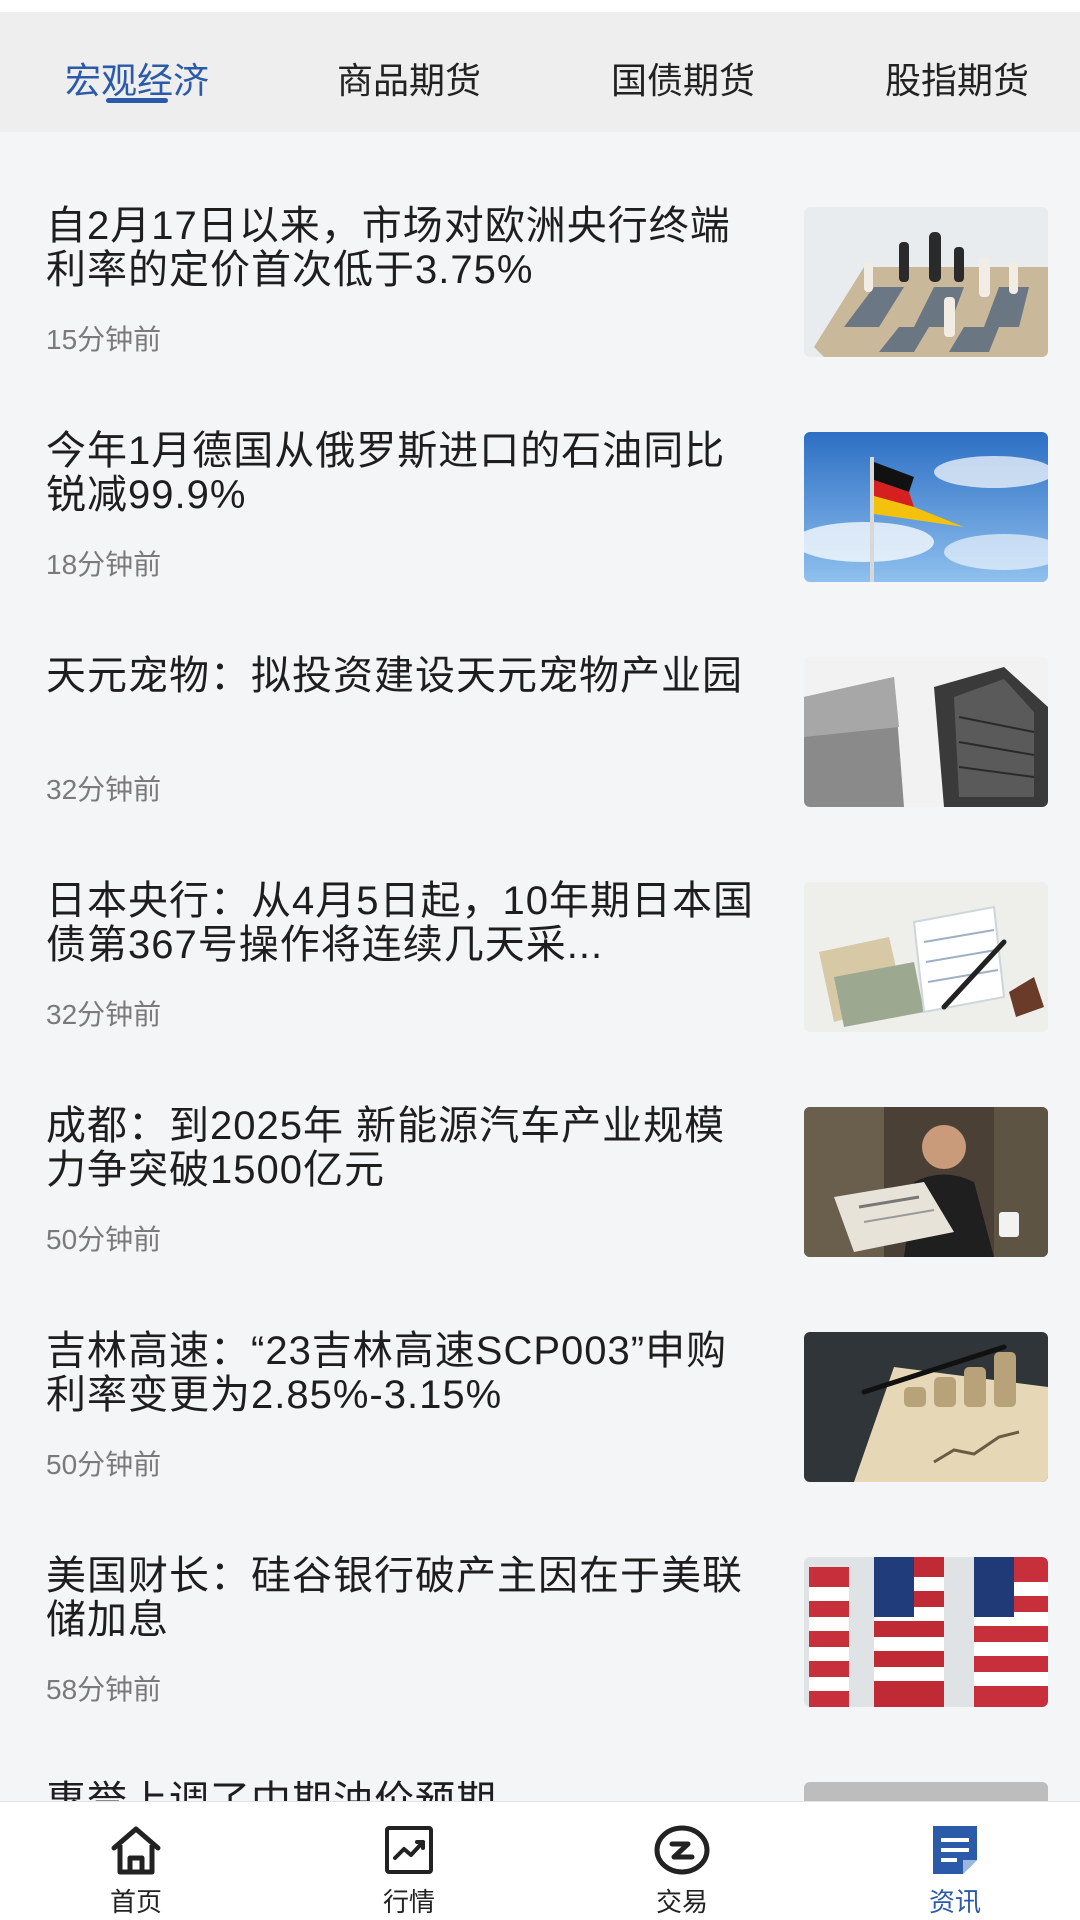 This screenshot has width=1080, height=1920. What do you see at coordinates (540, 72) in the screenshot?
I see `category-tab-bar: 宏观经济 商品期货 国债期货 股指期货` at bounding box center [540, 72].